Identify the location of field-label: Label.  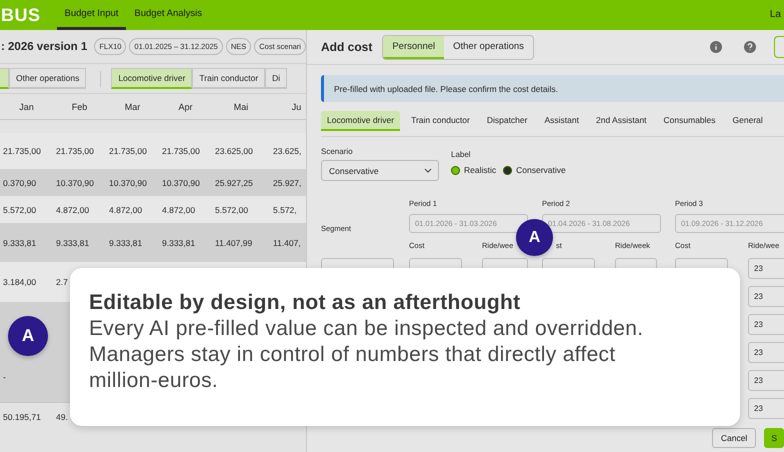
(461, 154).